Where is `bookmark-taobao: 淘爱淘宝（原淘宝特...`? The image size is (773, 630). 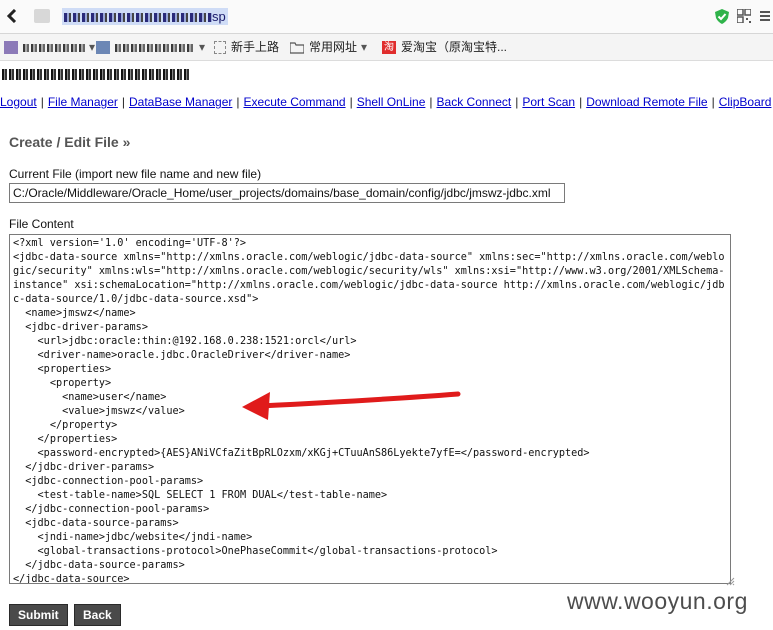
bookmark-taobao: 淘爱淘宝（原淘宝特... is located at coordinates (444, 47).